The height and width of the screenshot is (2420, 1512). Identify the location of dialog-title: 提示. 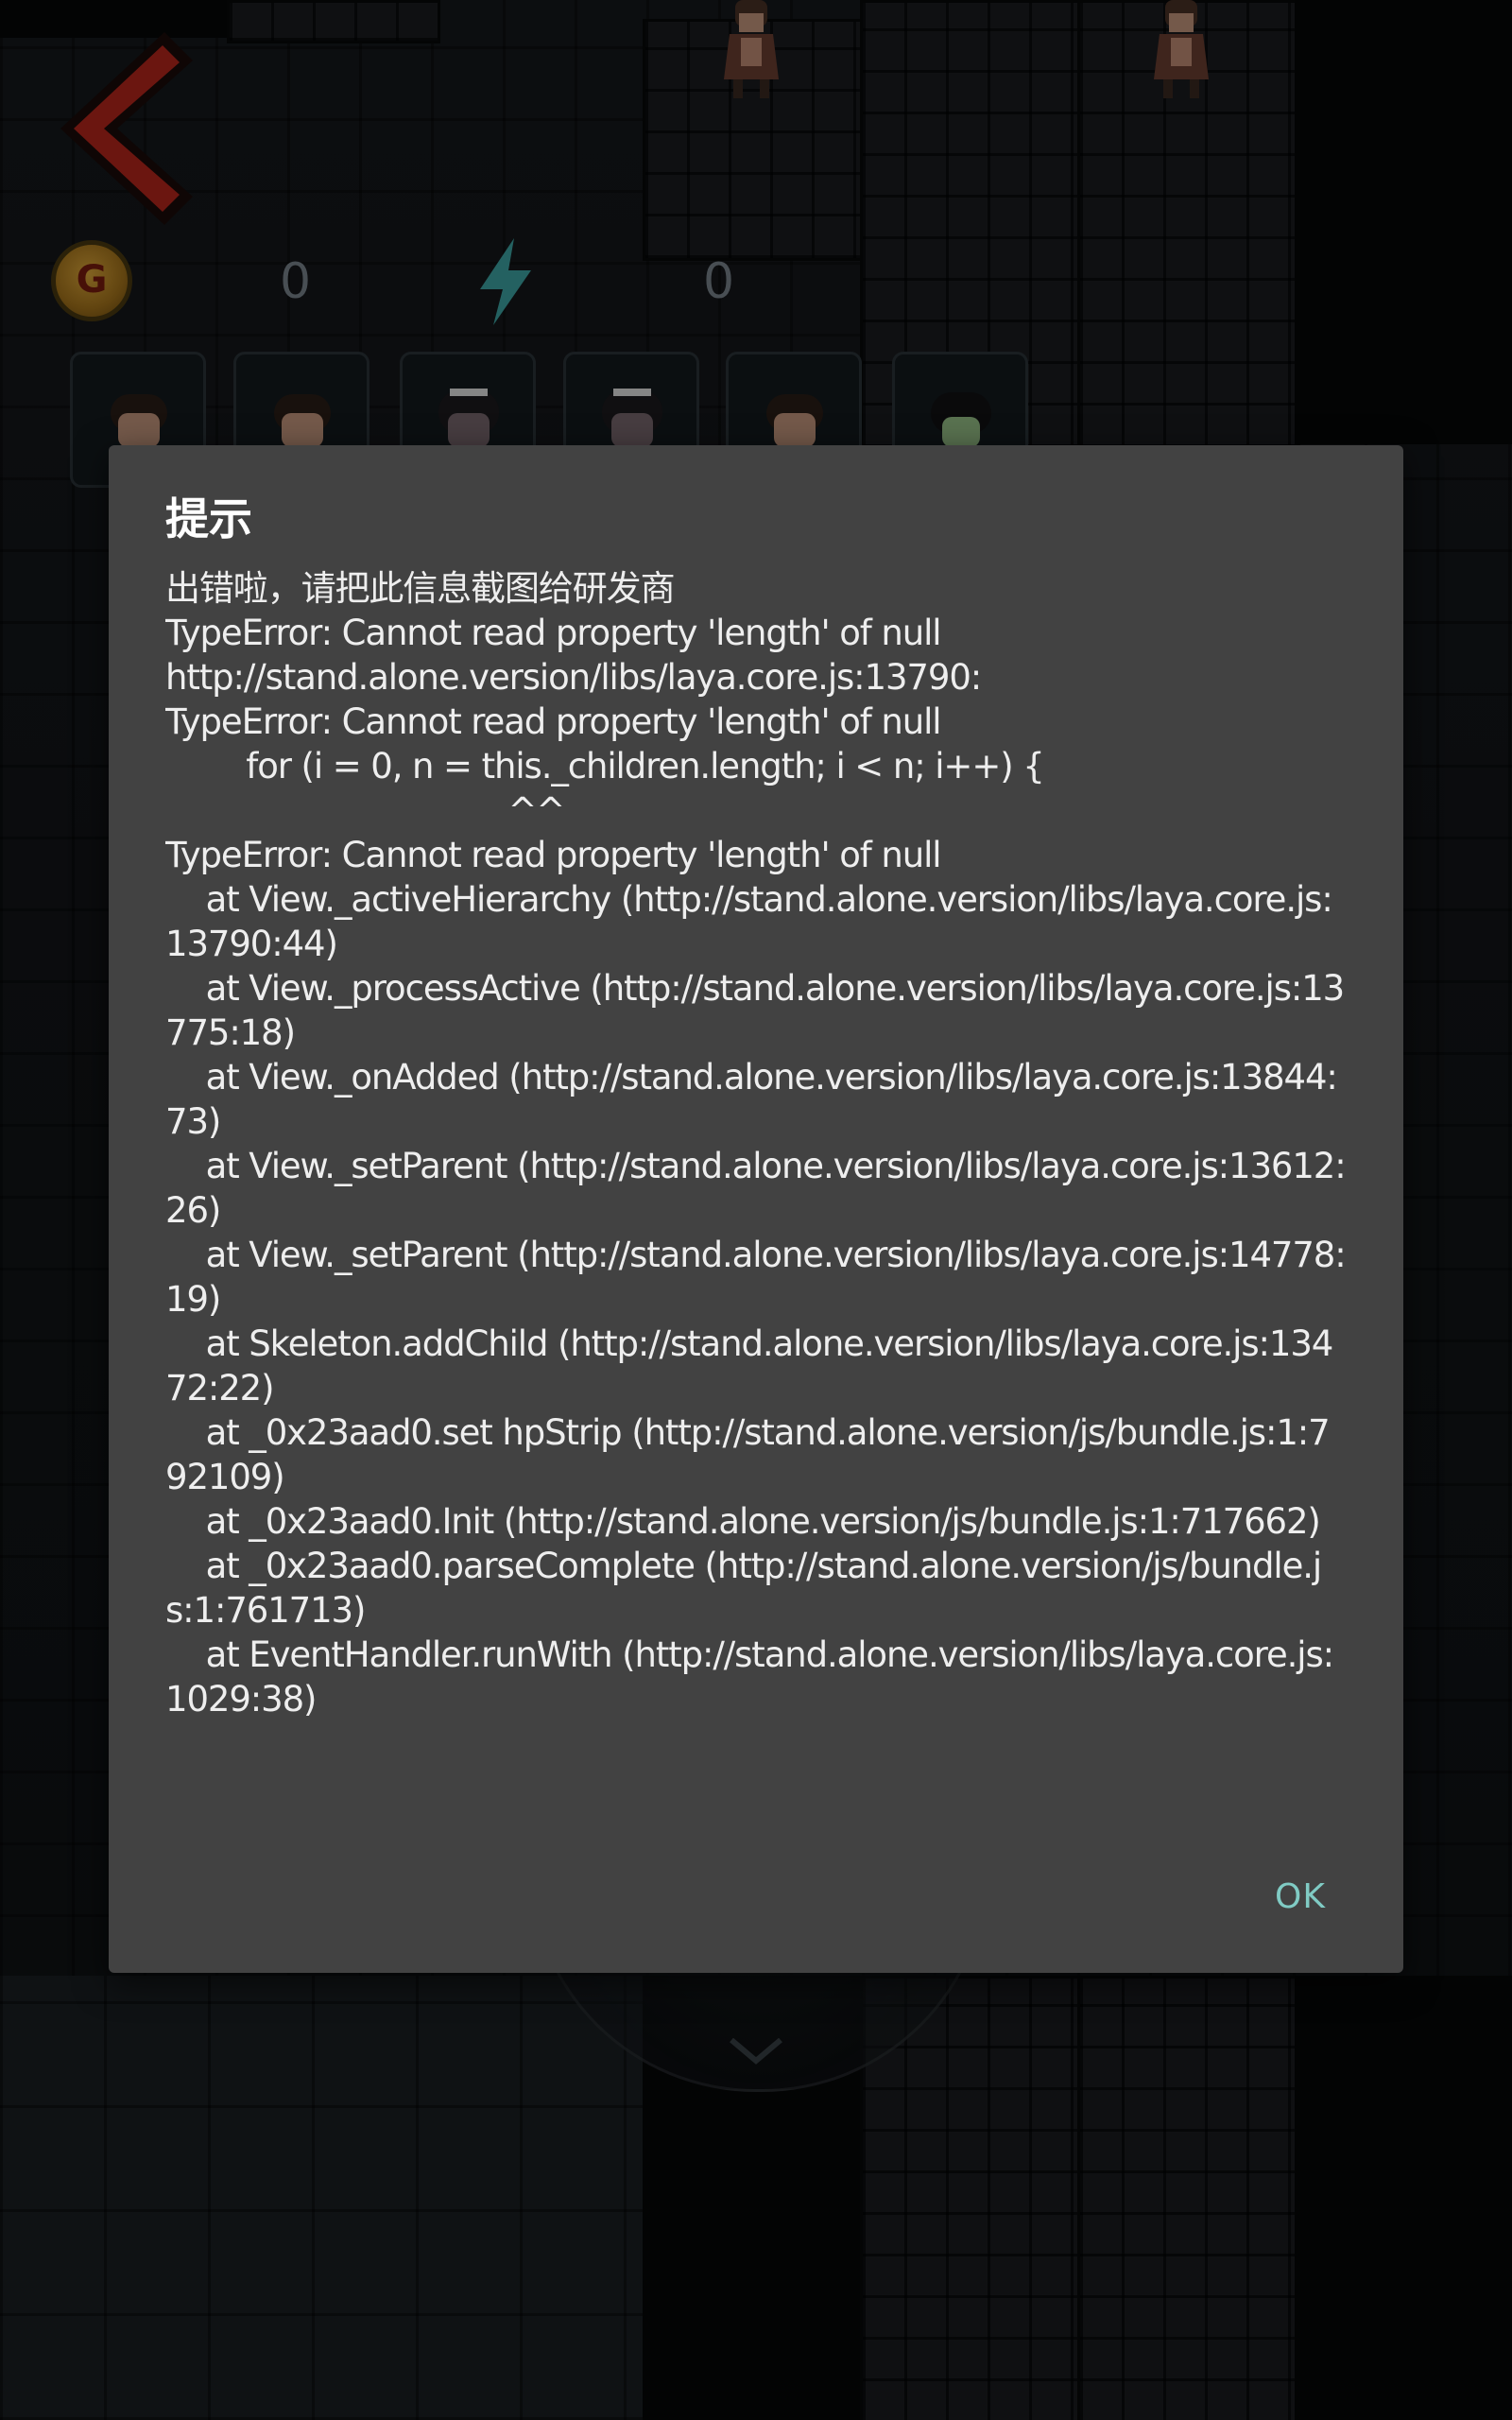
(208, 518).